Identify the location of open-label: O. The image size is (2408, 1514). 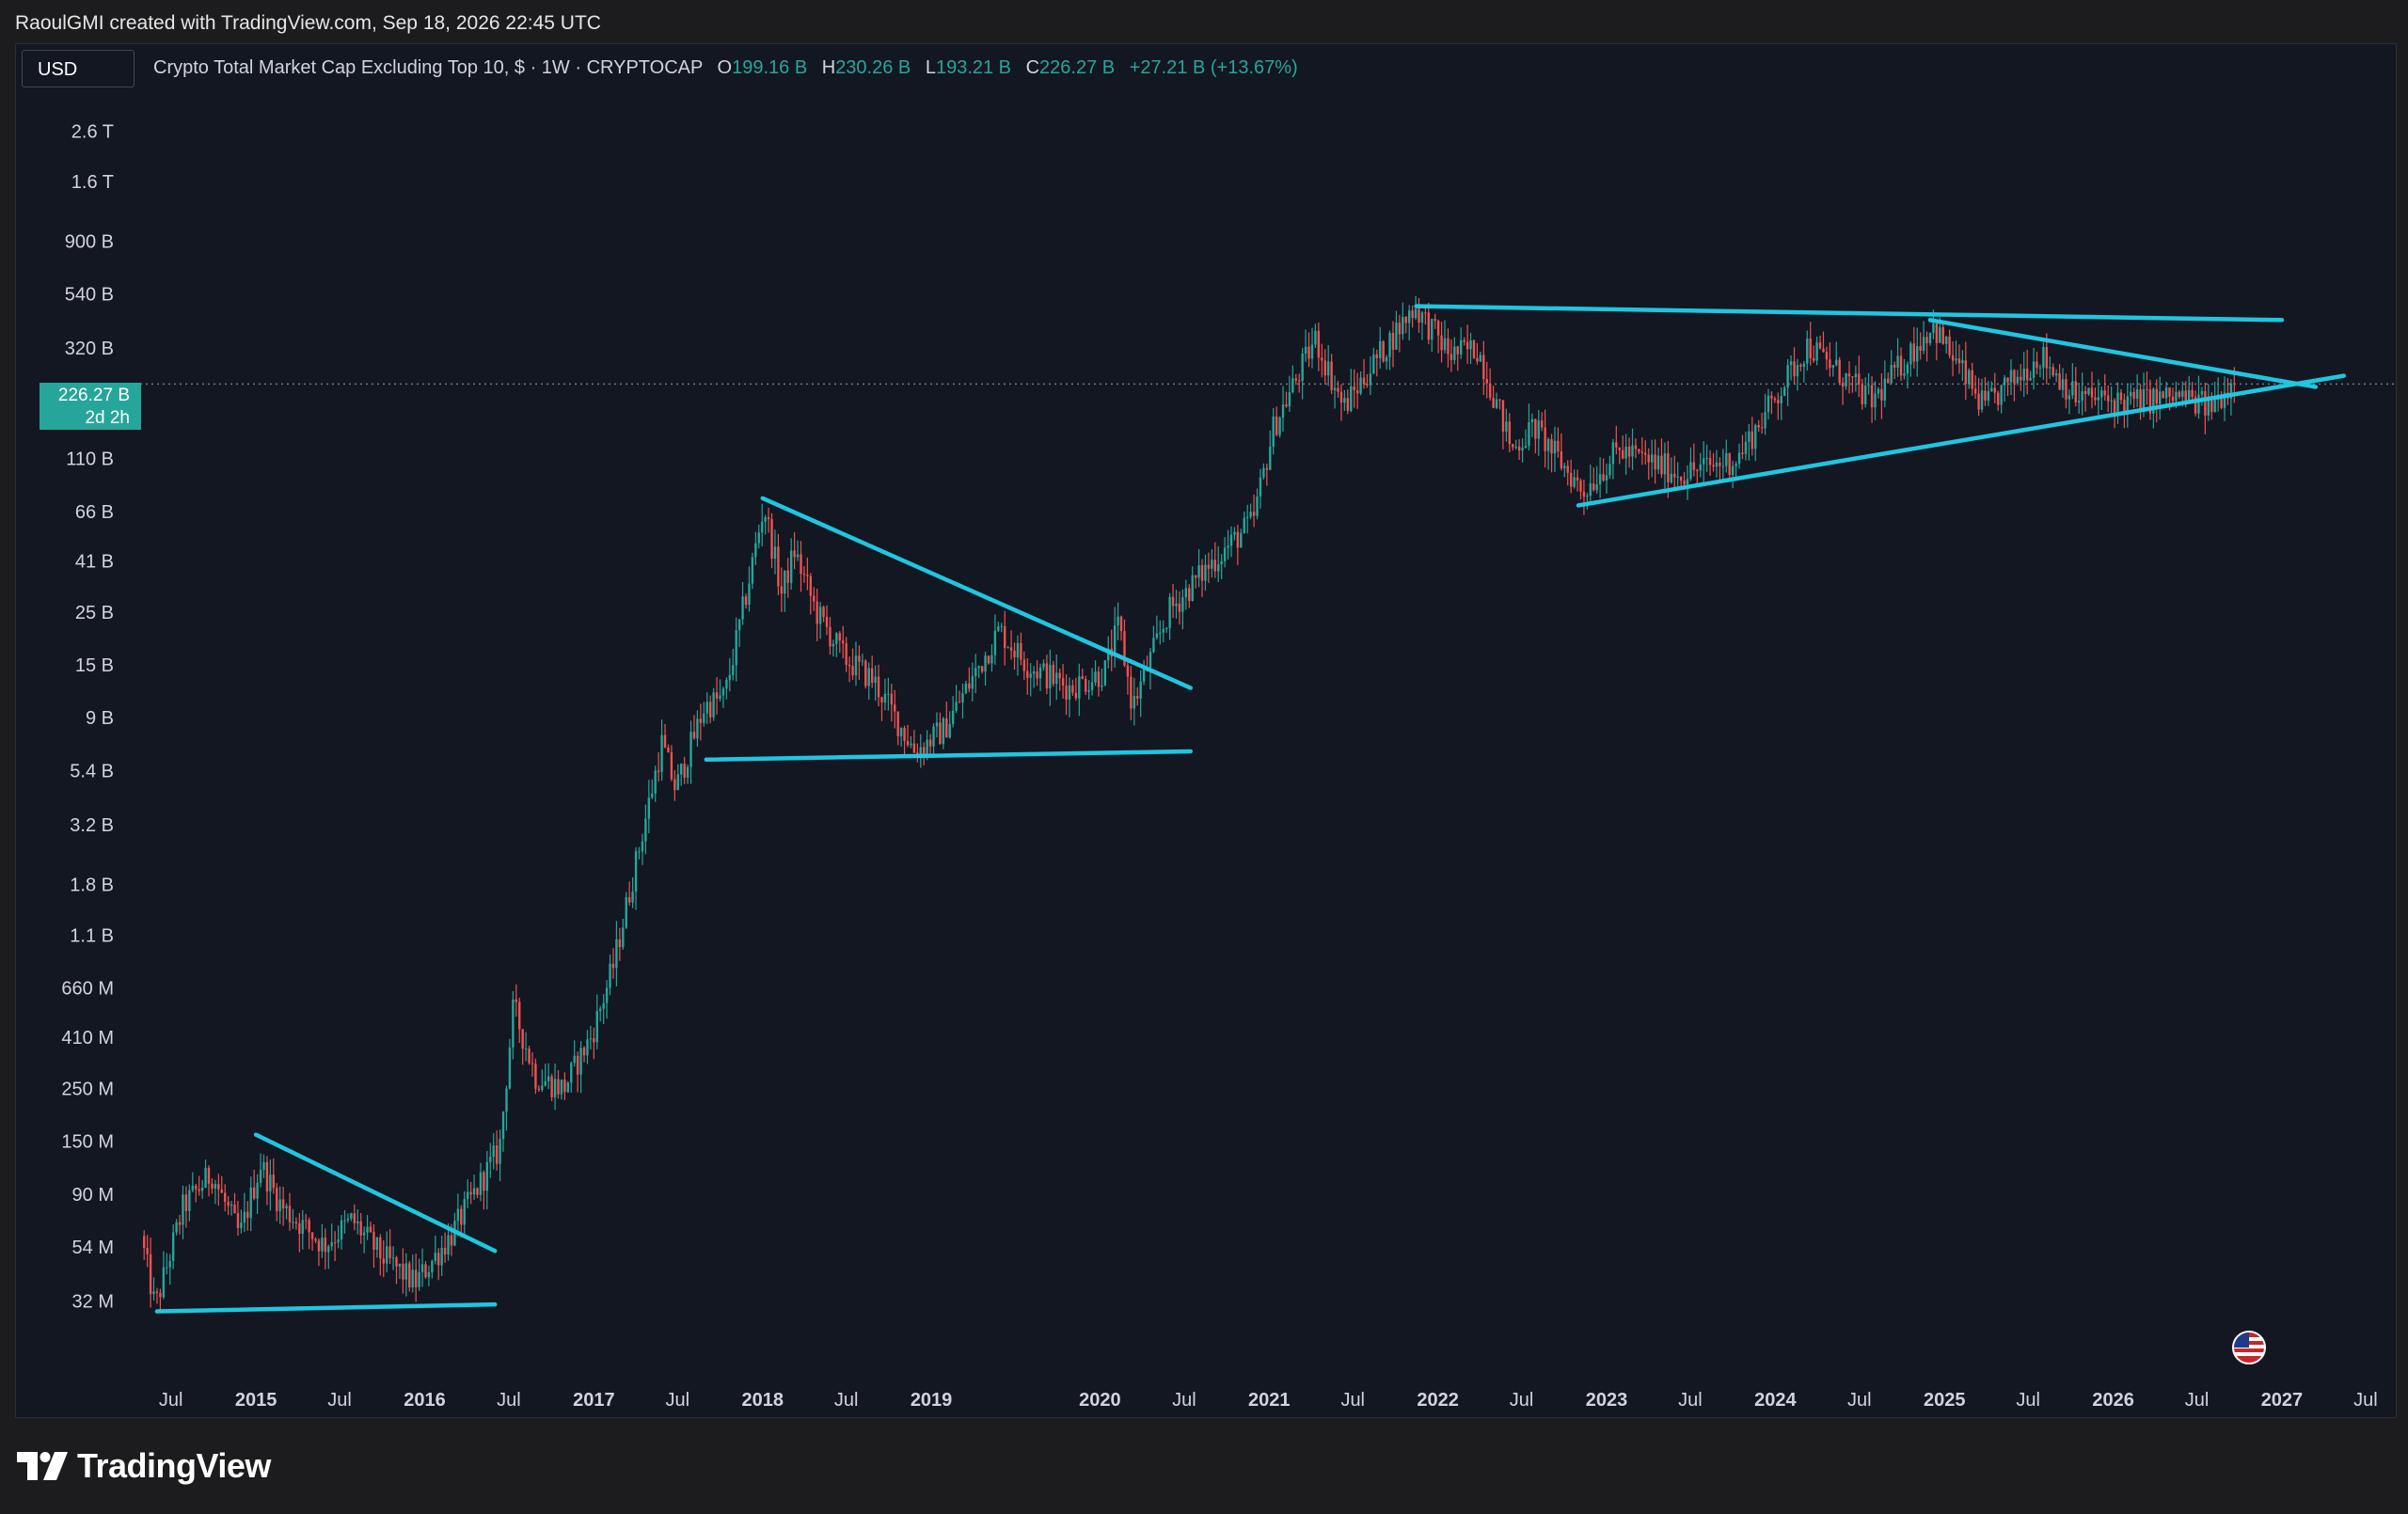
(725, 67).